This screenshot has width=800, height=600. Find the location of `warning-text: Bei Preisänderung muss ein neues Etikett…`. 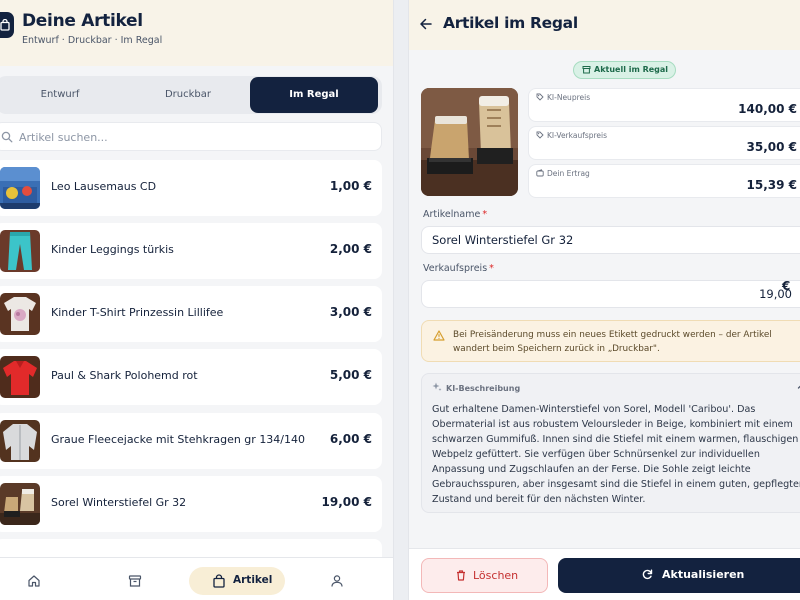

warning-text: Bei Preisänderung muss ein neues Etikett… is located at coordinates (612, 342).